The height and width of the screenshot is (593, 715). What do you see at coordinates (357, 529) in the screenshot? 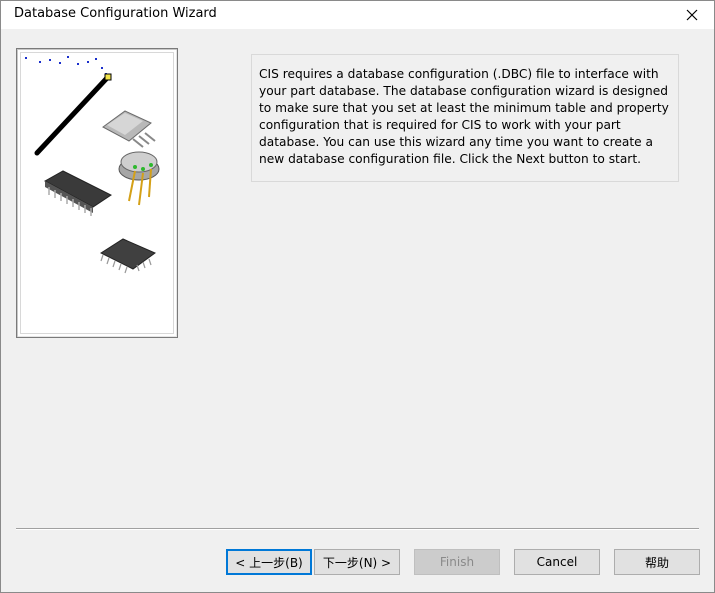
I see `button-separator` at bounding box center [357, 529].